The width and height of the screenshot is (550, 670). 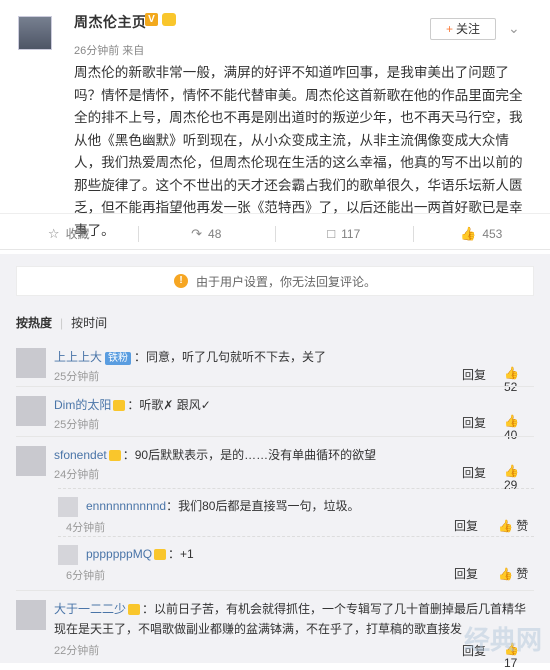 I want to click on comment-body: ：以前日子苦，有机会就得抓住，一个专辑写了几十首删掉最后几首精华, so click(x=334, y=609).